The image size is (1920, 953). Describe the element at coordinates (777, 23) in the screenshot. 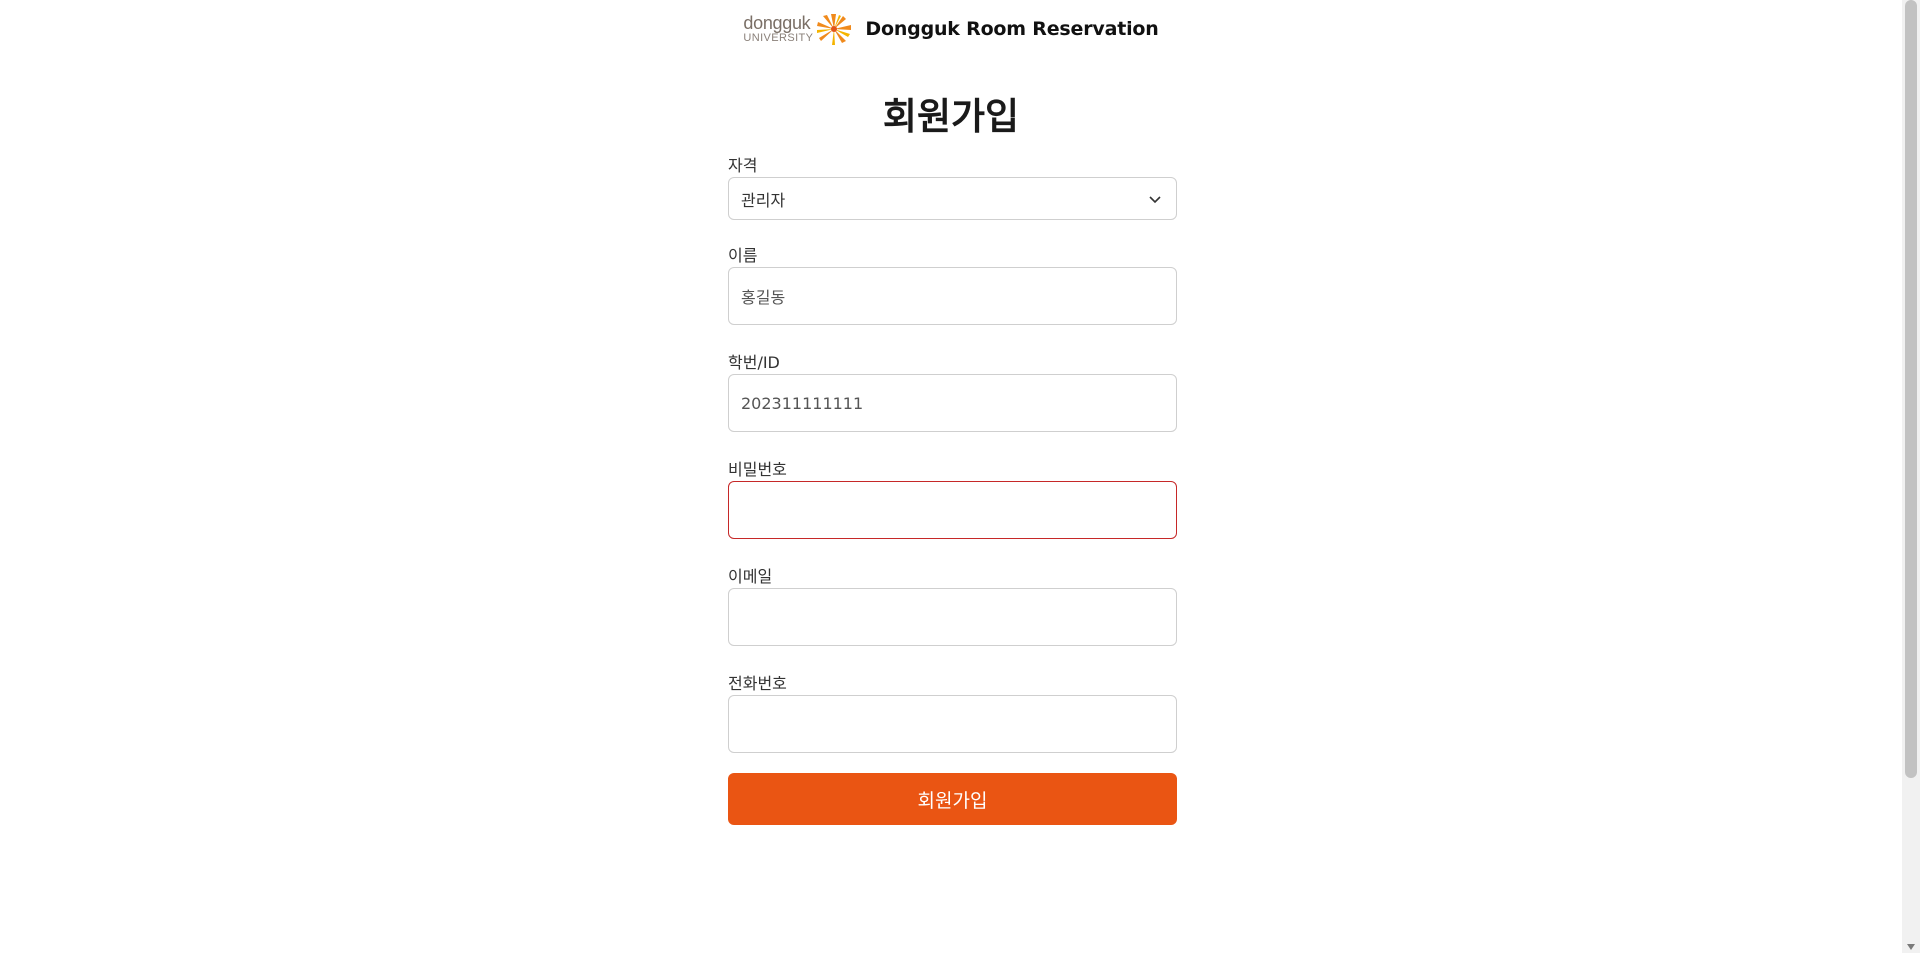

I see `logo-wordmark: dongguk` at that location.